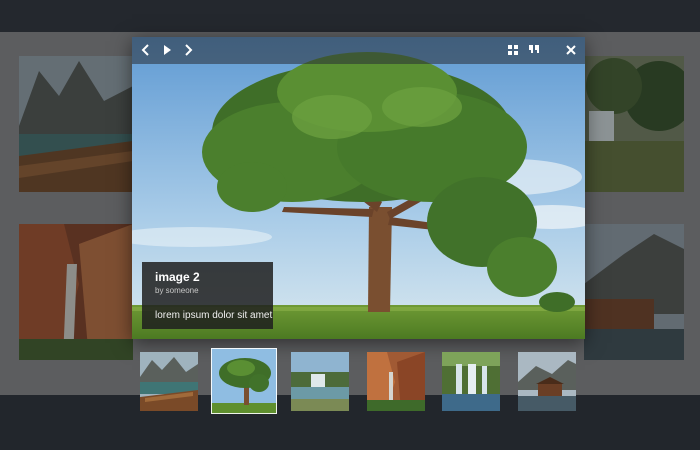 This screenshot has height=450, width=700. What do you see at coordinates (320, 381) in the screenshot?
I see `thumbnail-river-waterfall` at bounding box center [320, 381].